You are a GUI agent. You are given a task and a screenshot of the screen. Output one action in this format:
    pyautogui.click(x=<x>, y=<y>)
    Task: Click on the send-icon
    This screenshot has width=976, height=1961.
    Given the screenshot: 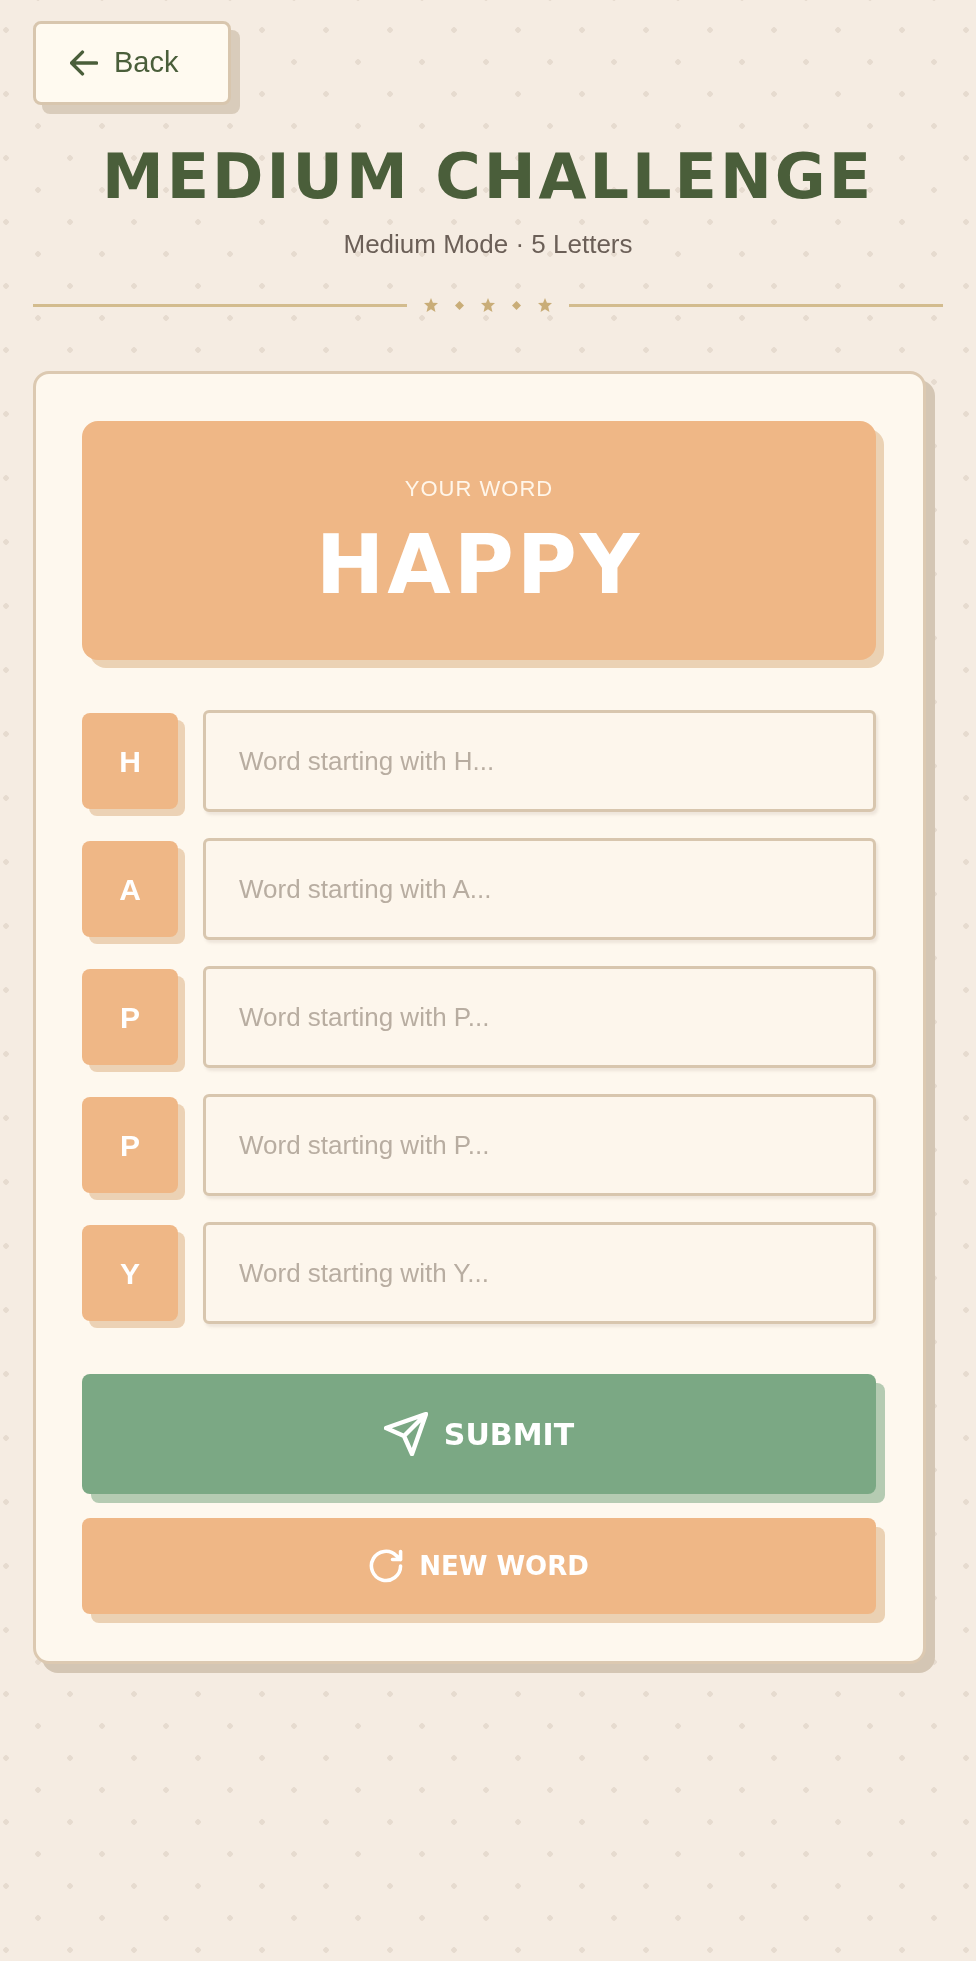 What is the action you would take?
    pyautogui.click(x=405, y=1434)
    